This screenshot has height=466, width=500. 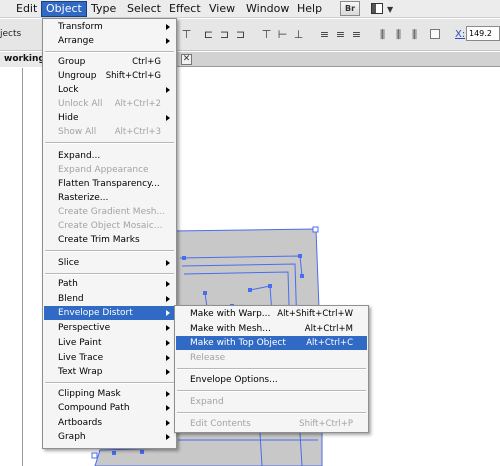 What do you see at coordinates (109, 104) in the screenshot?
I see `menu-item-unlock-all: Unlock All Alt+Ctrl+2` at bounding box center [109, 104].